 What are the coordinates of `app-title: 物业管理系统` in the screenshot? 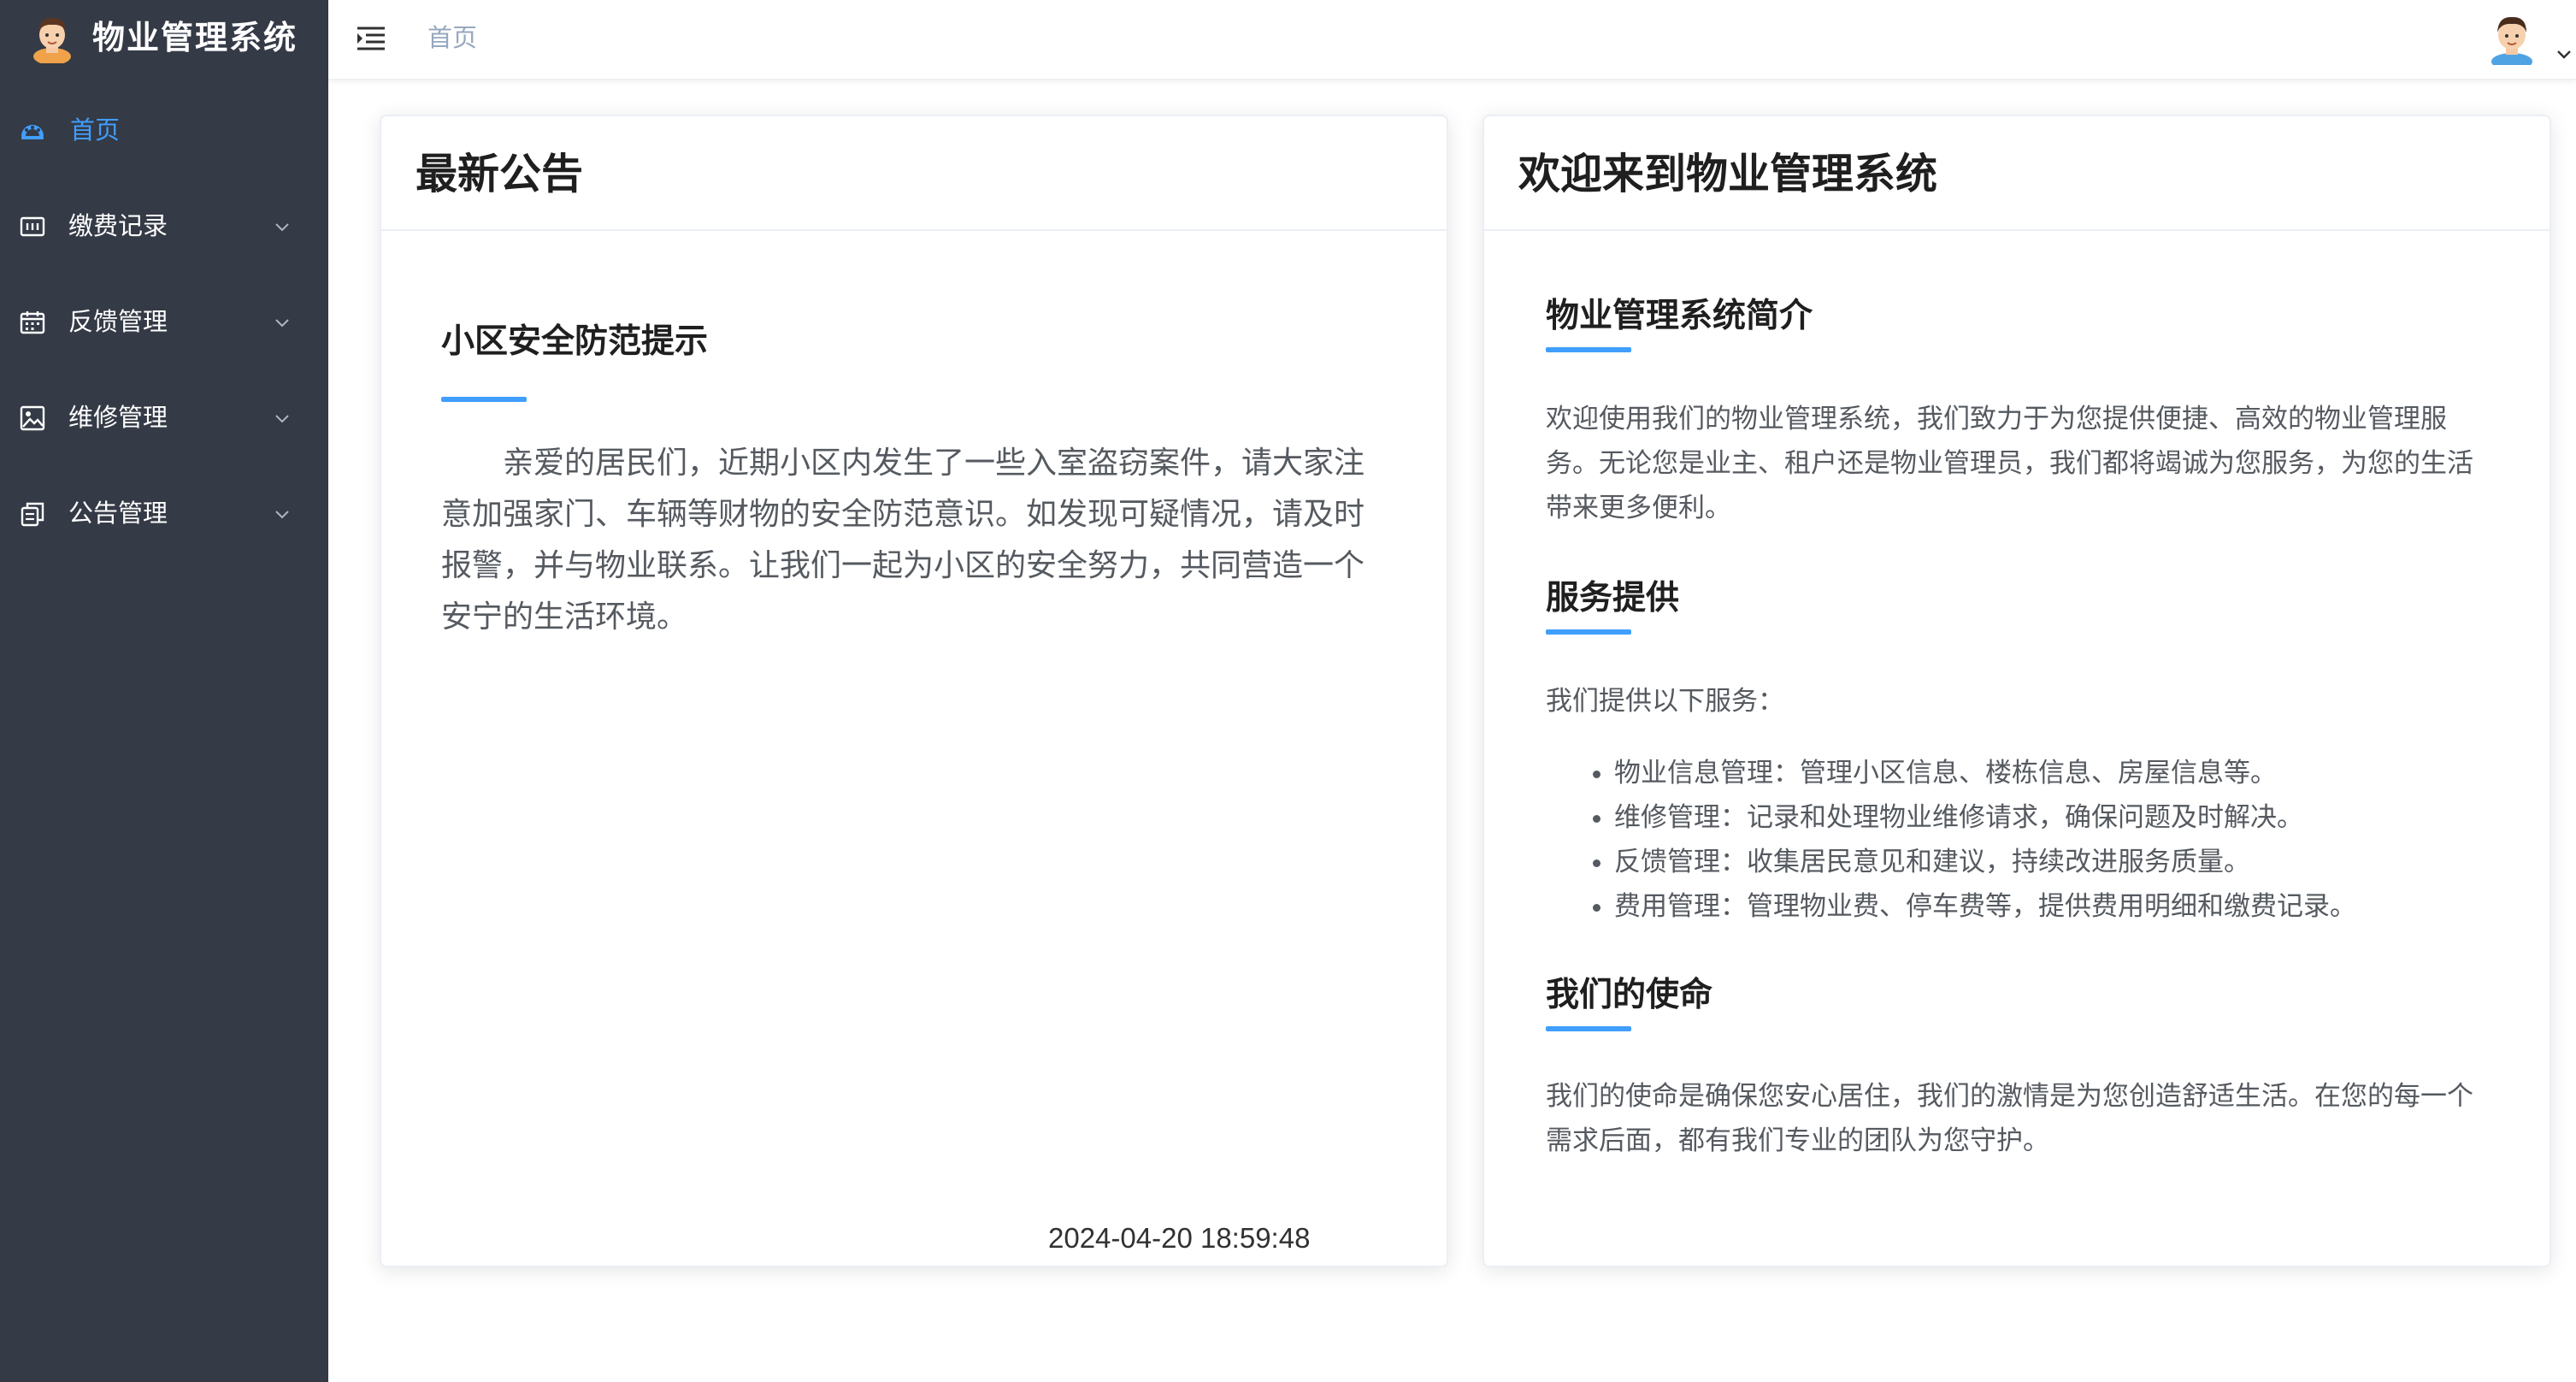 It's located at (195, 38).